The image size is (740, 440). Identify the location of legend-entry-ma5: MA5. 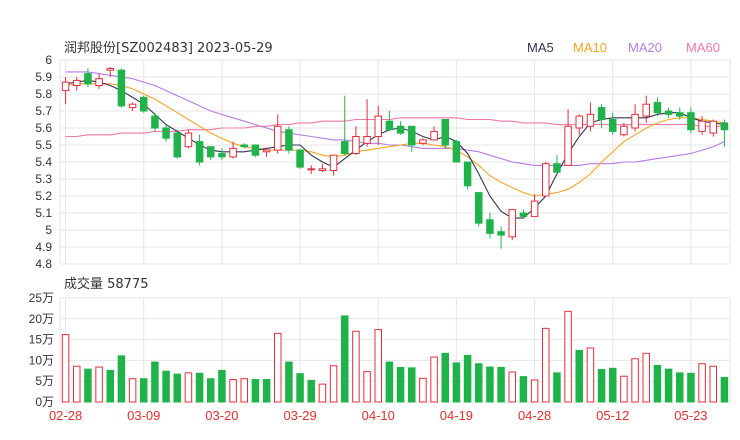
(540, 47).